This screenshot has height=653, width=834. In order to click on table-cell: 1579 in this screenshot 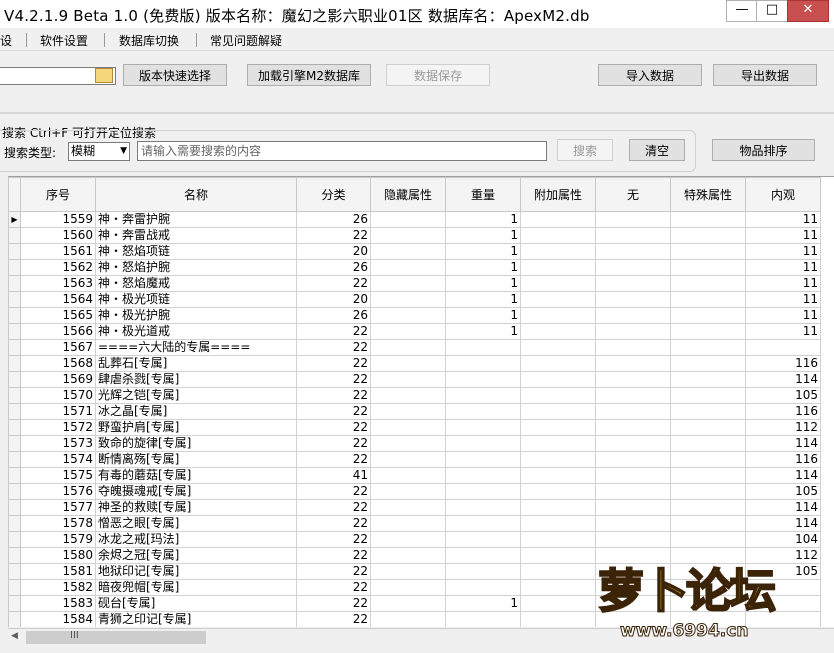, I will do `click(58, 539)`.